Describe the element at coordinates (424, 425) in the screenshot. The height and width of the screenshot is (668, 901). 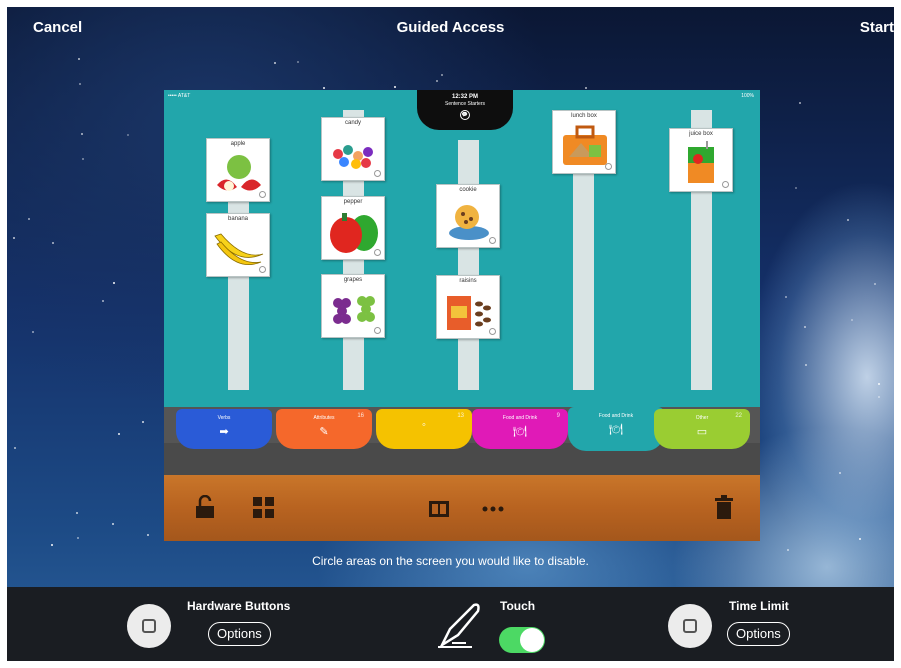
I see `category-icon: ◦` at that location.